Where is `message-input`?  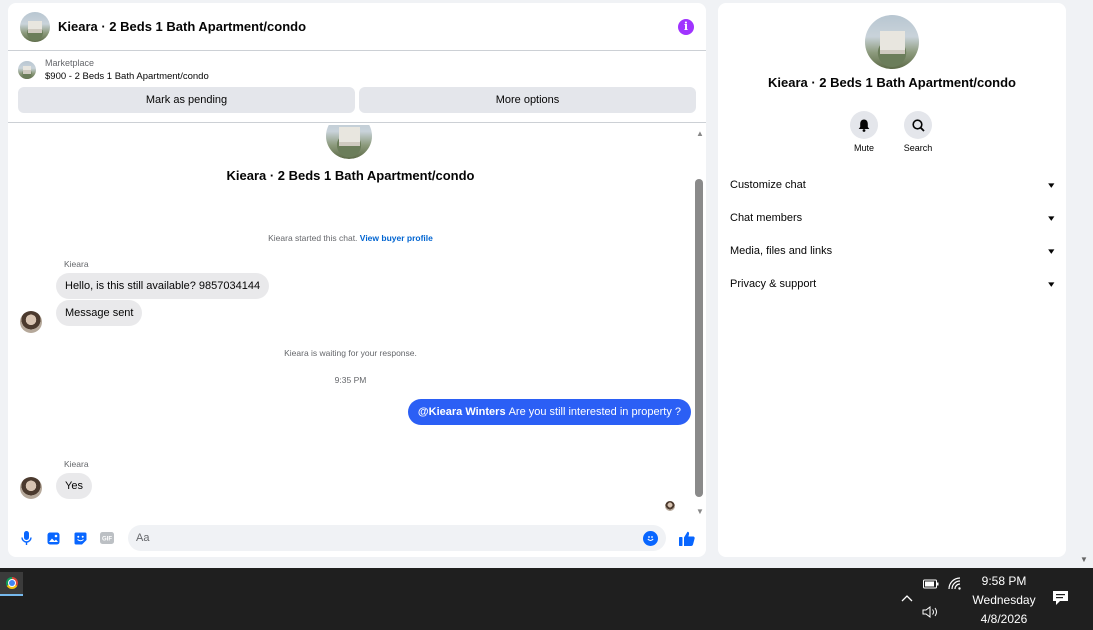
message-input is located at coordinates (389, 538).